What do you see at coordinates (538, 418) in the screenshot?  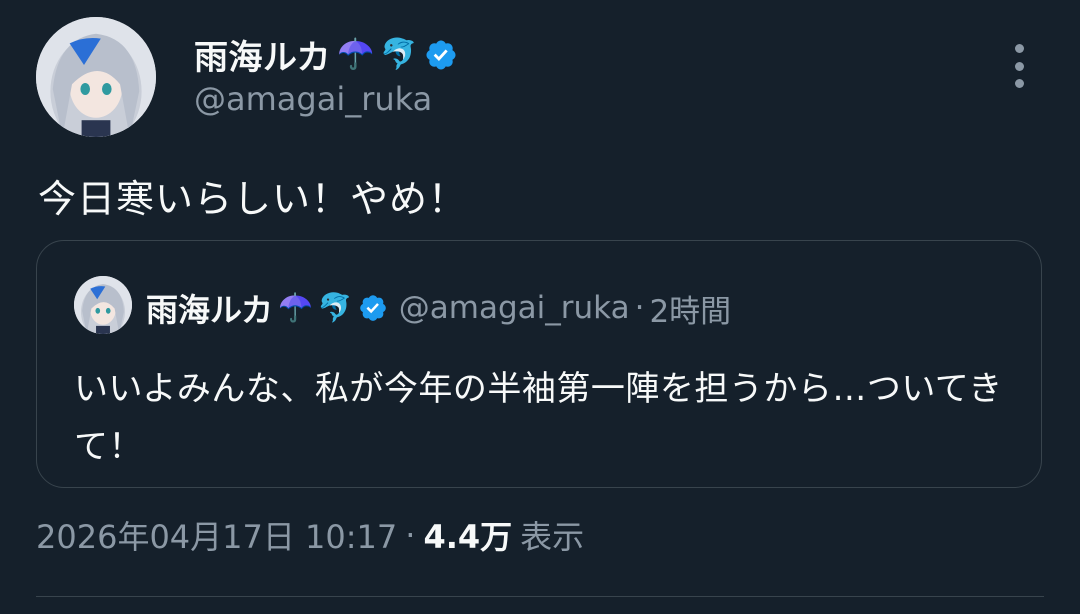 I see `quoted-tweet-text: いいよみんな、私が今年の半袖第一陣を担うから…ついてきて！` at bounding box center [538, 418].